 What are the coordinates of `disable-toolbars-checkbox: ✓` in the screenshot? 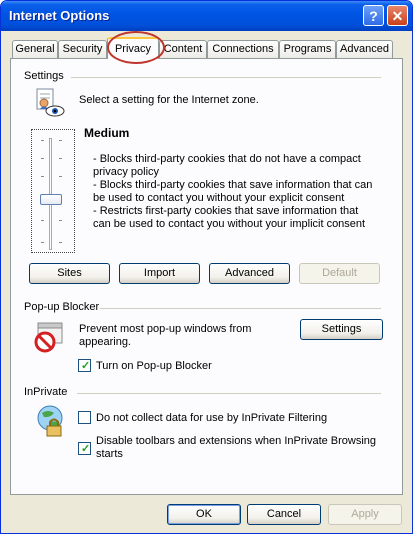 It's located at (84, 448).